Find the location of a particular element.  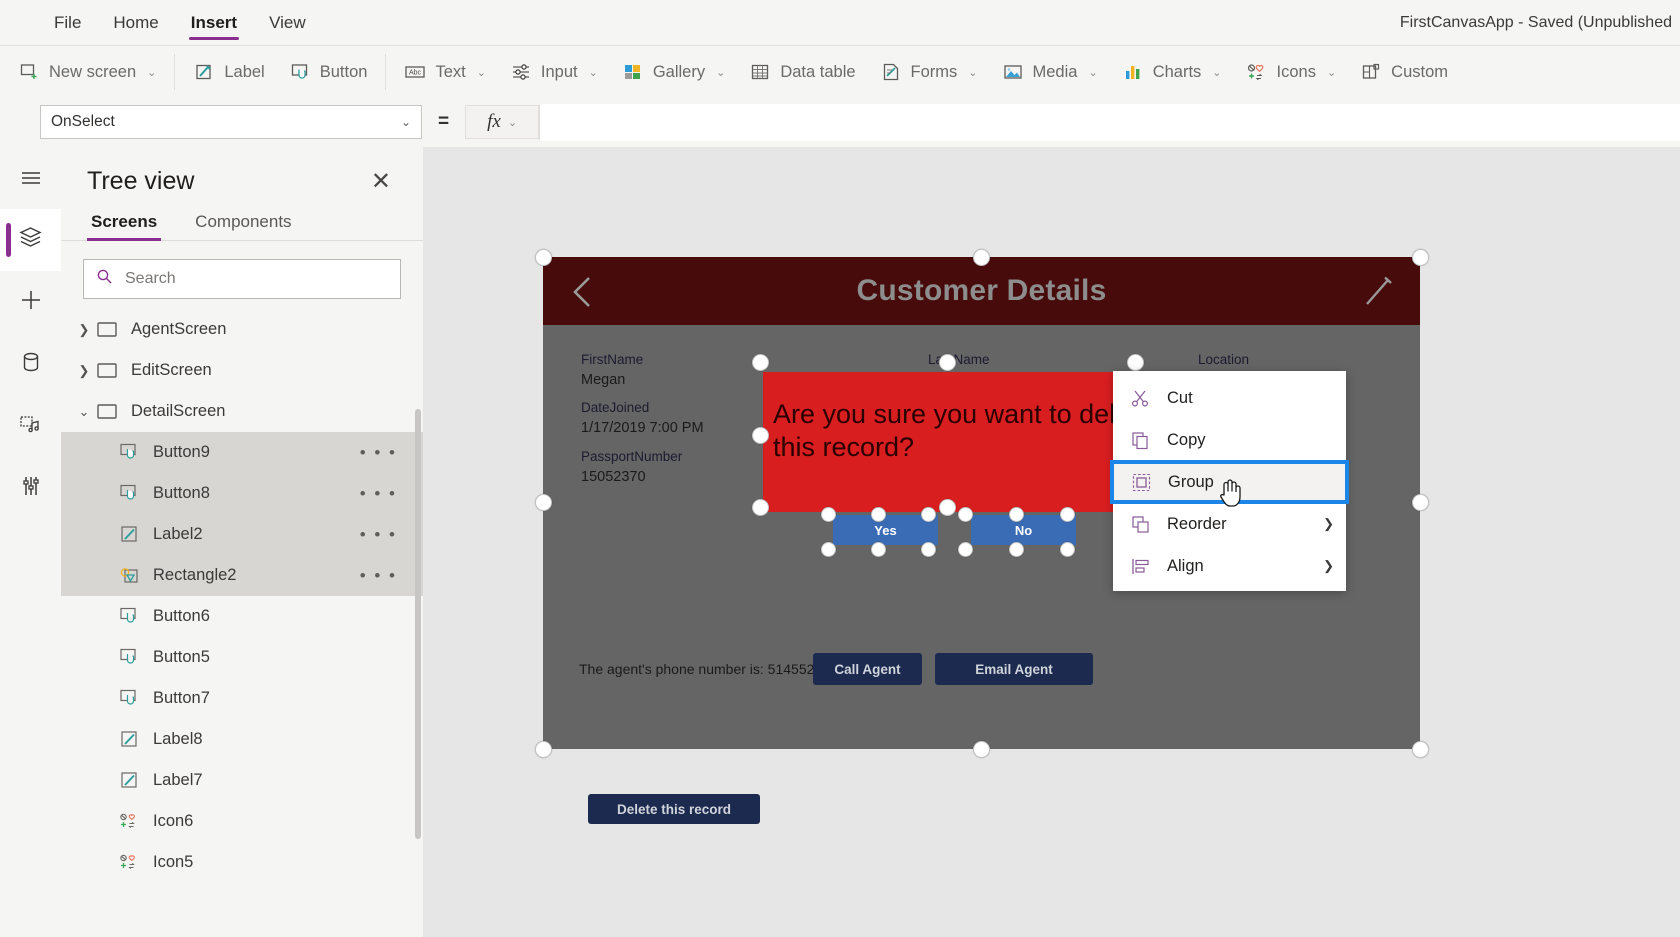

search-box is located at coordinates (242, 279).